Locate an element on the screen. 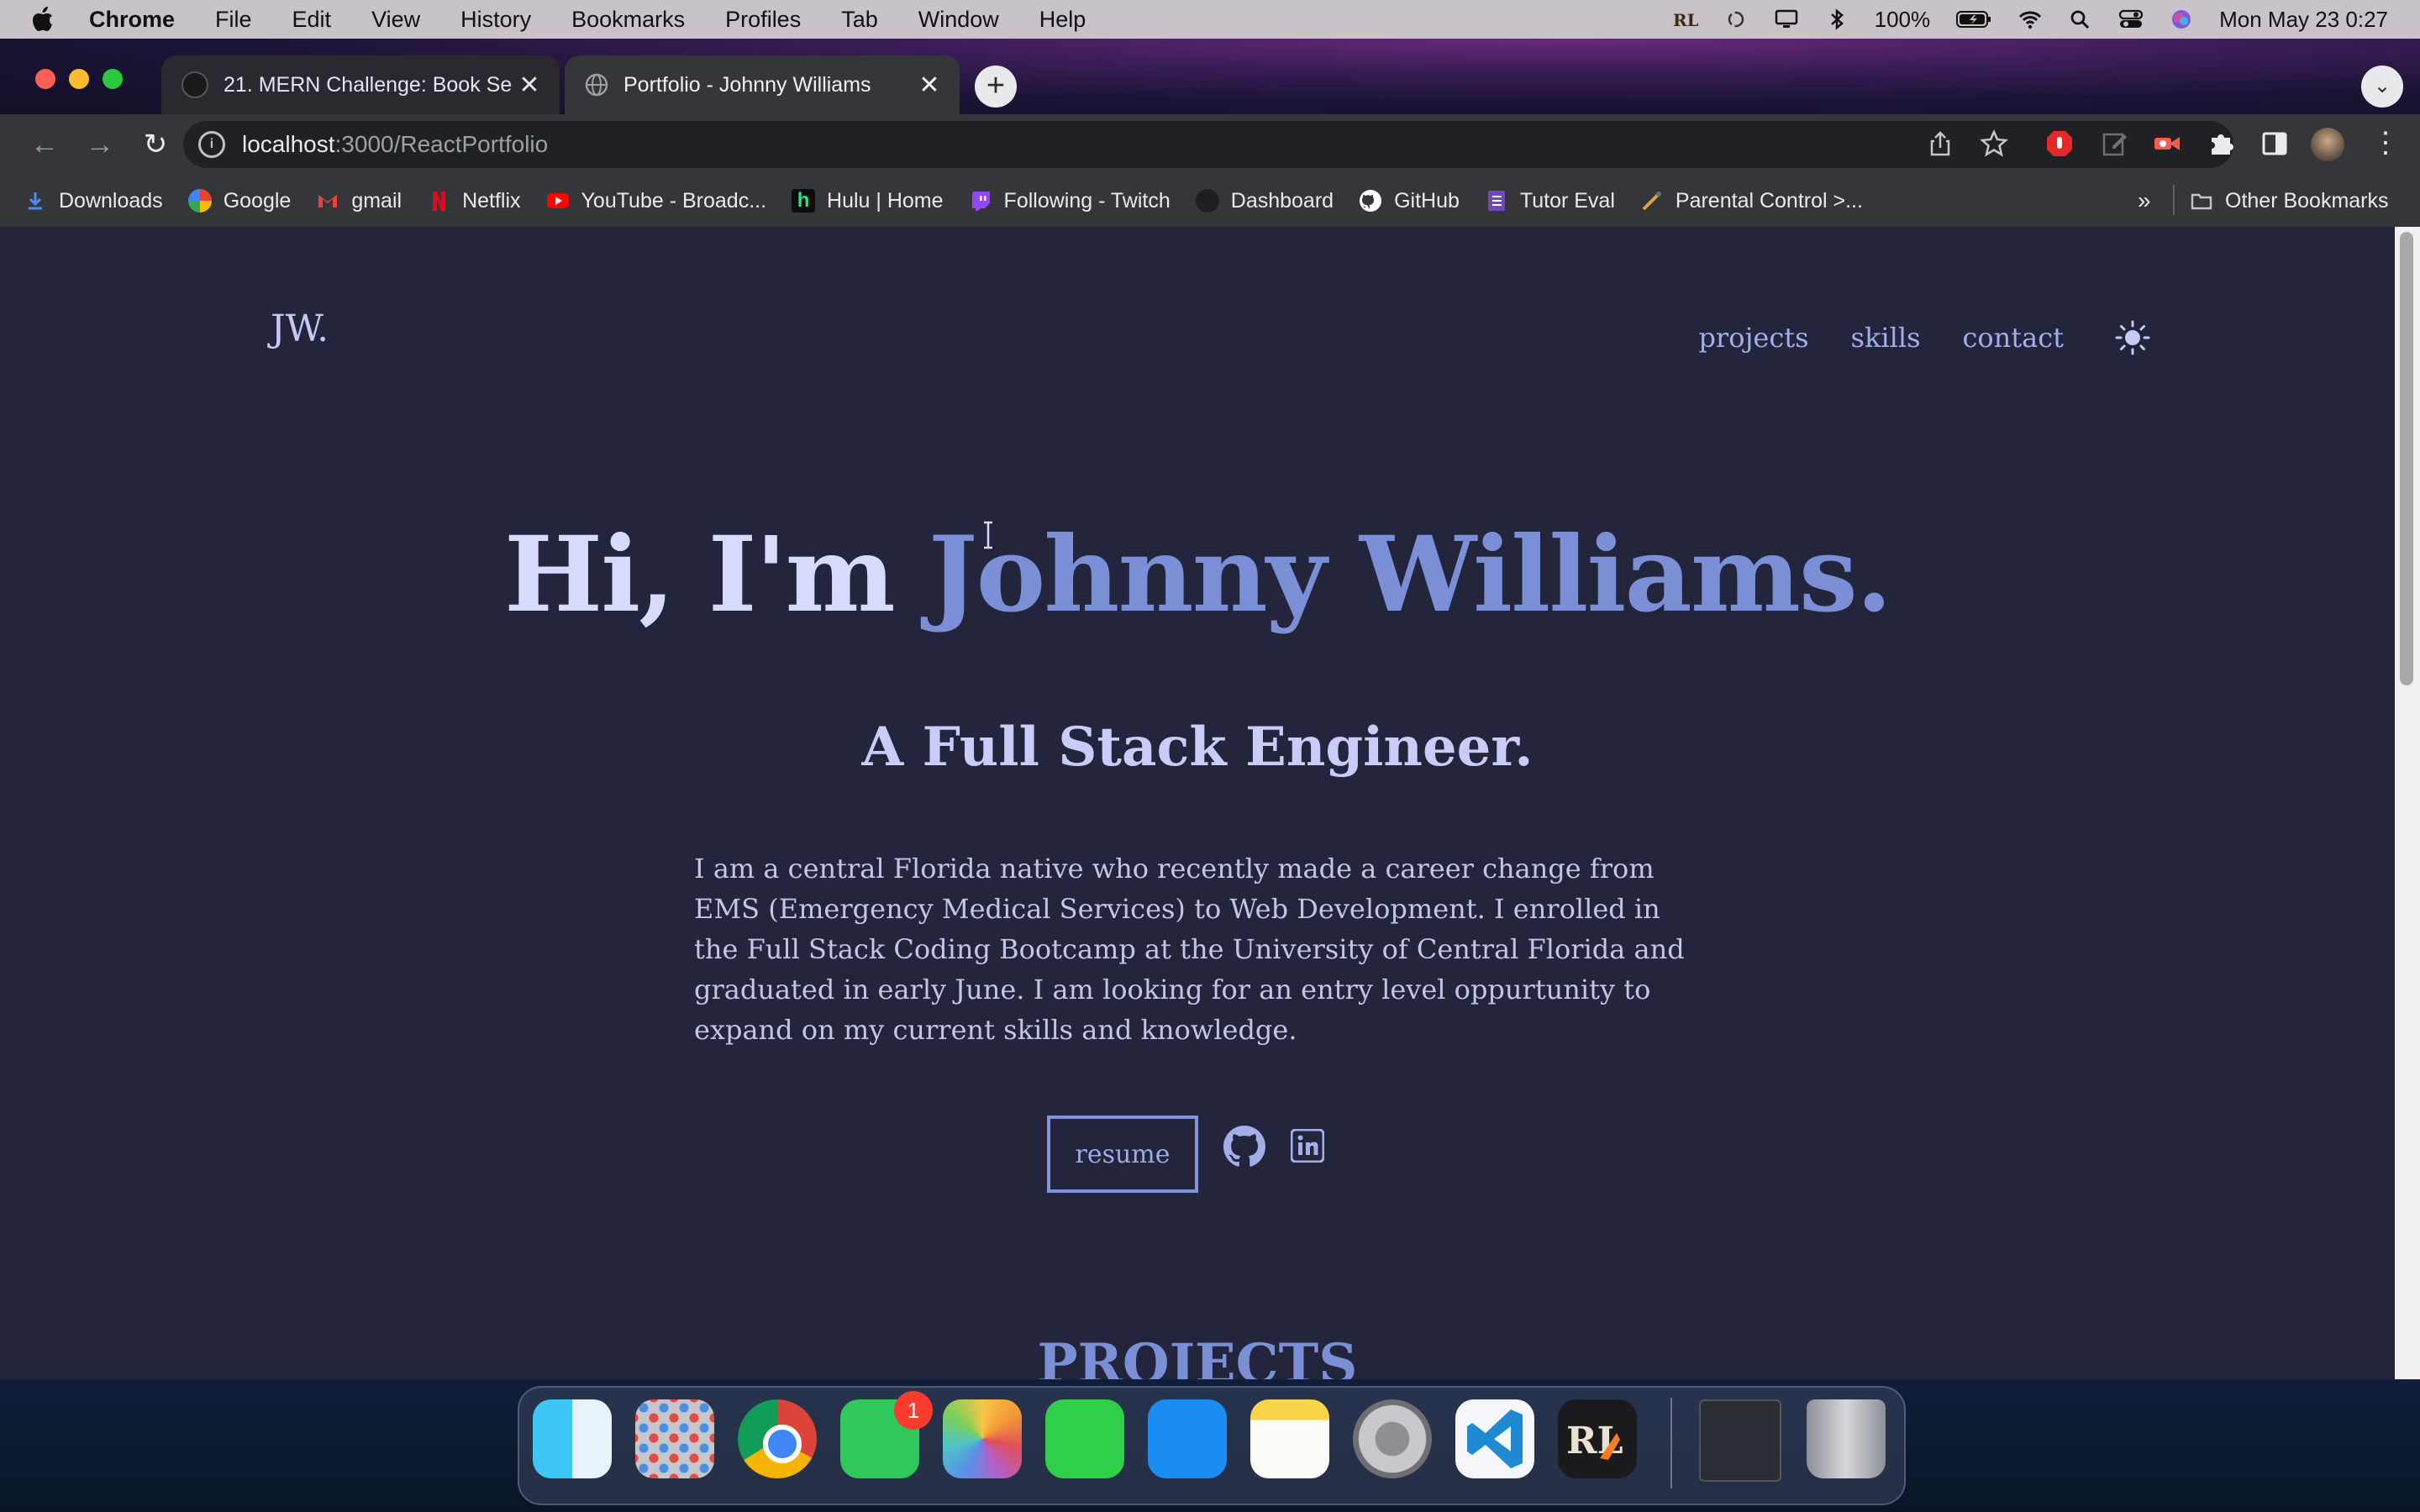 The width and height of the screenshot is (2420, 1512). new-tab-button: + is located at coordinates (996, 87).